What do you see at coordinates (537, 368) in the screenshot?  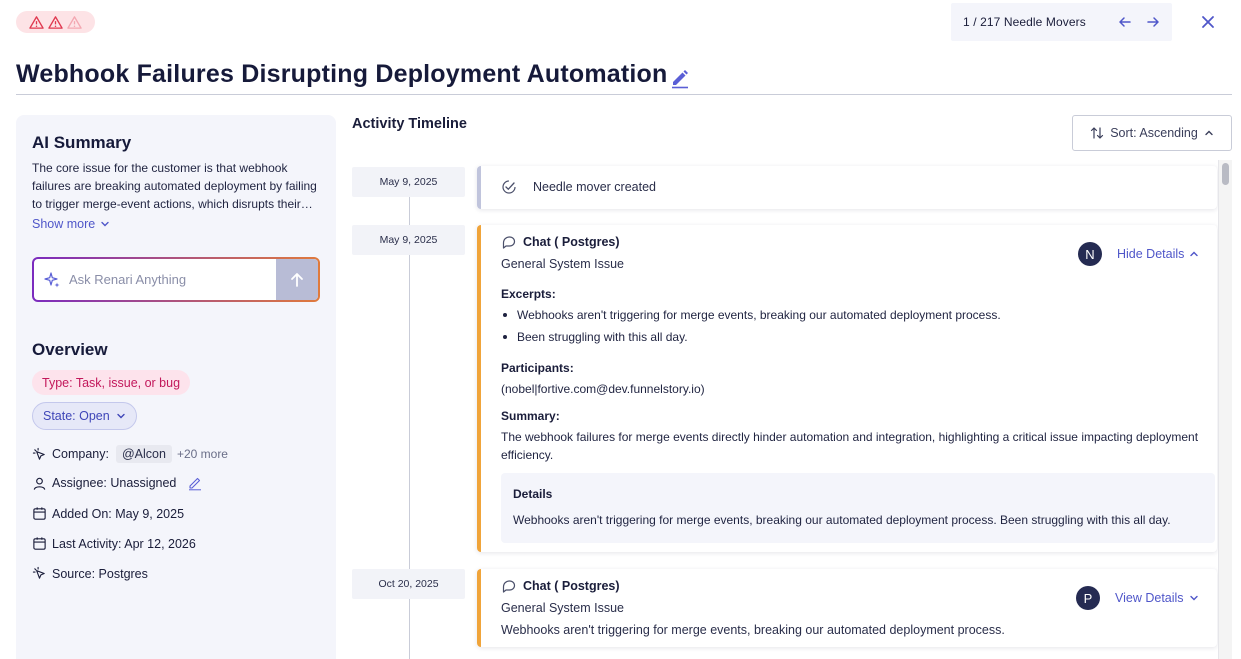 I see `participants-label: Participants:` at bounding box center [537, 368].